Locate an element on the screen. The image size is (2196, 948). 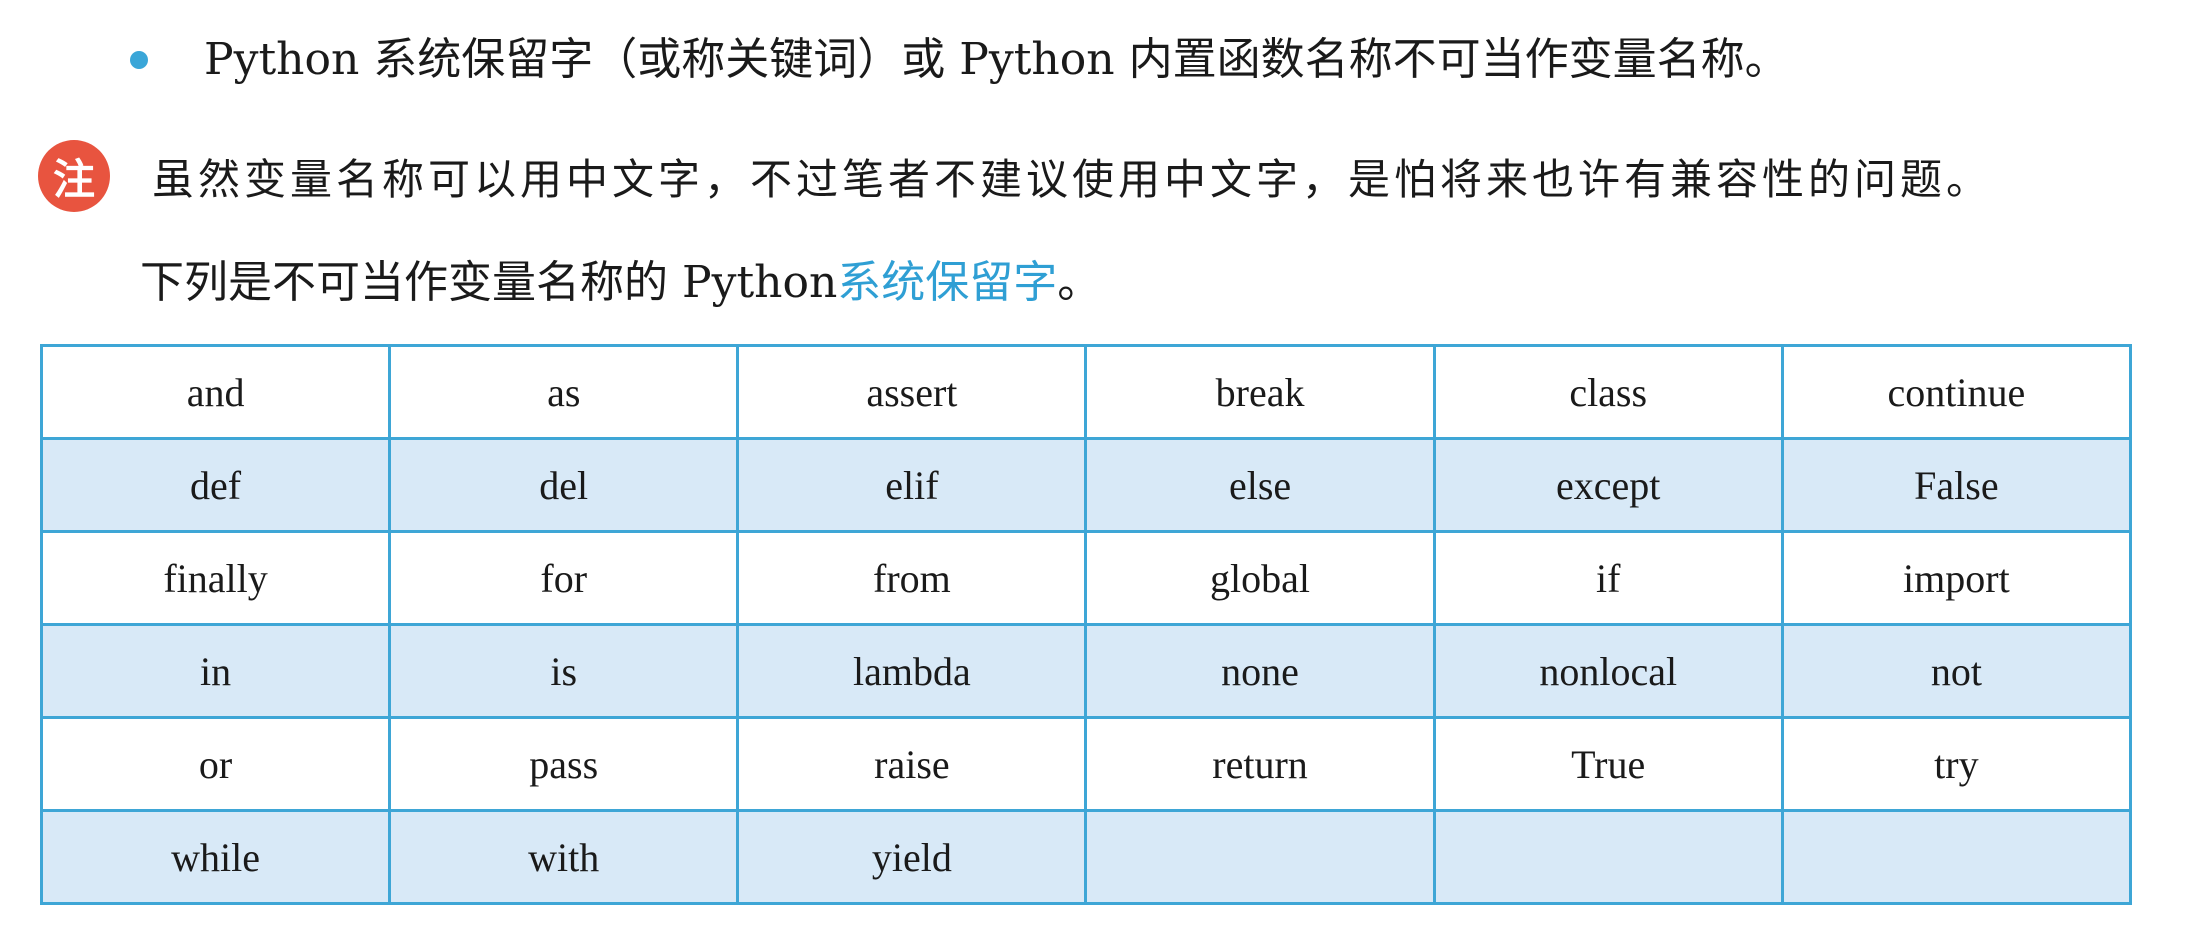
table-cell: pass is located at coordinates (564, 764).